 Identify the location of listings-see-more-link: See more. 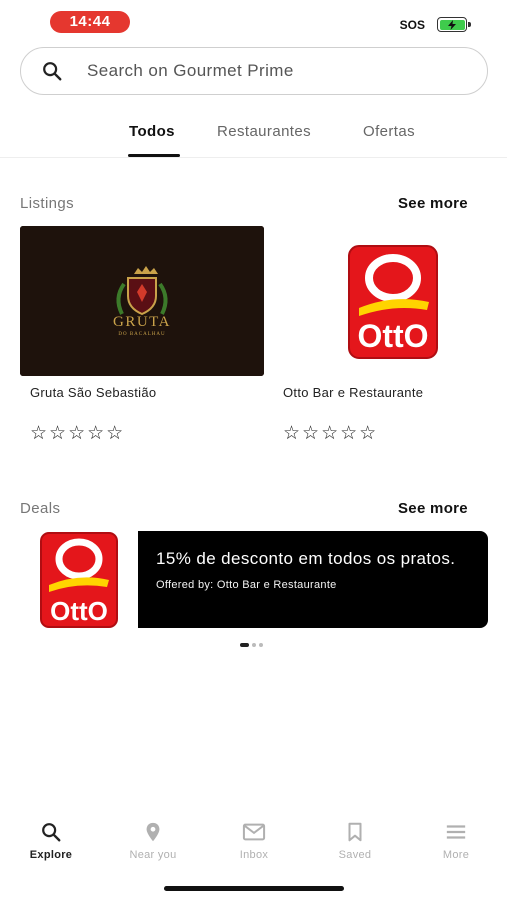
(433, 203).